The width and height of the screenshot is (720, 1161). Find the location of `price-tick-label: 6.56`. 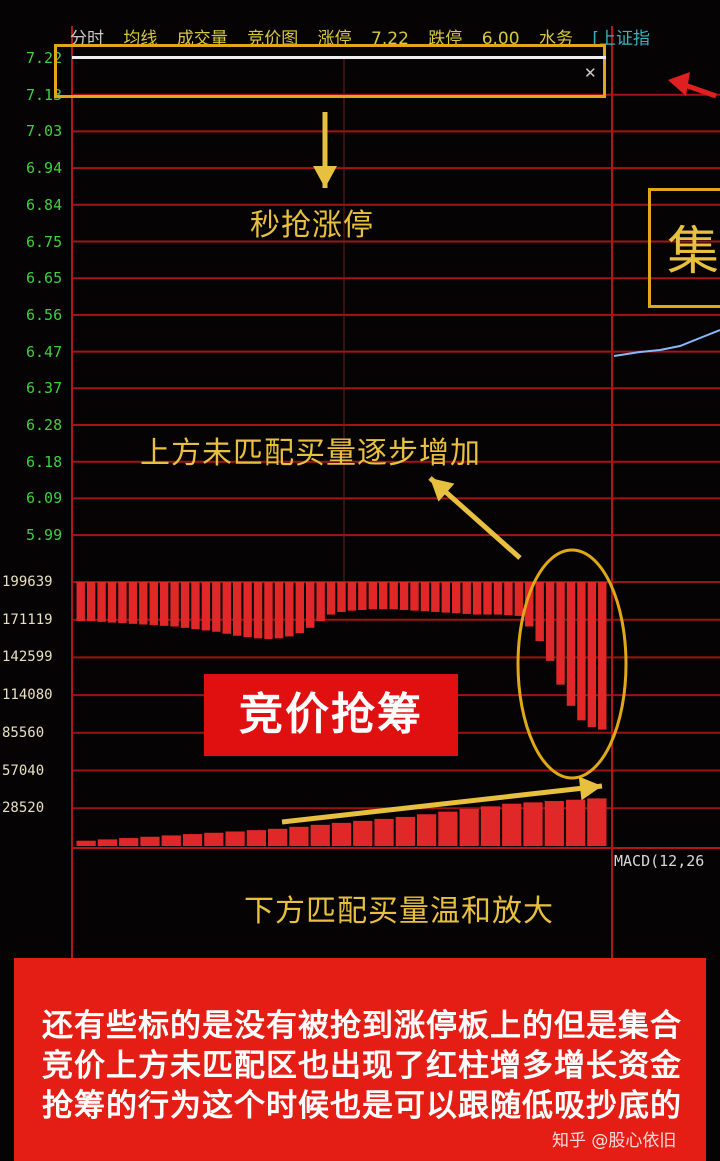

price-tick-label: 6.56 is located at coordinates (44, 314).